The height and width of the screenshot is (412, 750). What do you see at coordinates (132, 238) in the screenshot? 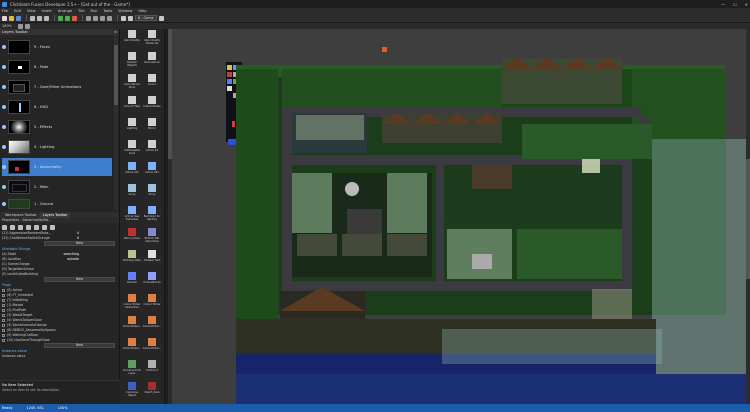
I see `library-object: Blood_Close` at bounding box center [132, 238].